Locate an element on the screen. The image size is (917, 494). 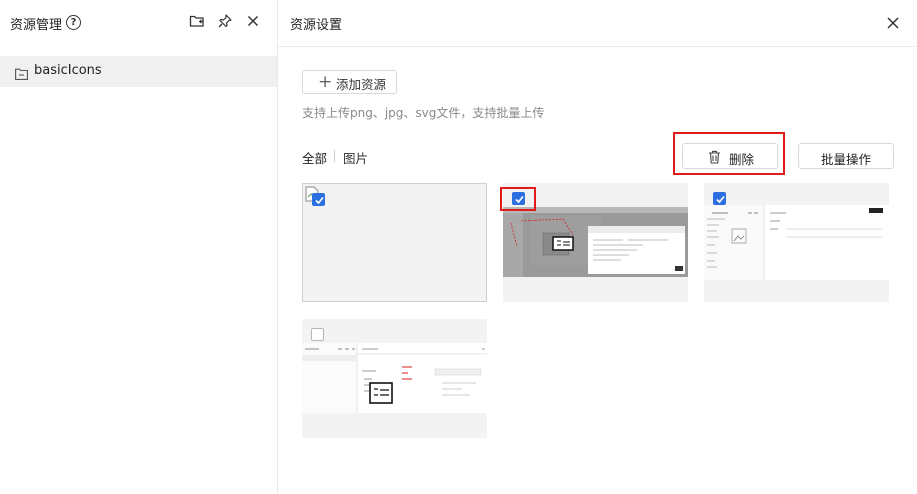
sidebar-title: 资源管理 is located at coordinates (36, 25).